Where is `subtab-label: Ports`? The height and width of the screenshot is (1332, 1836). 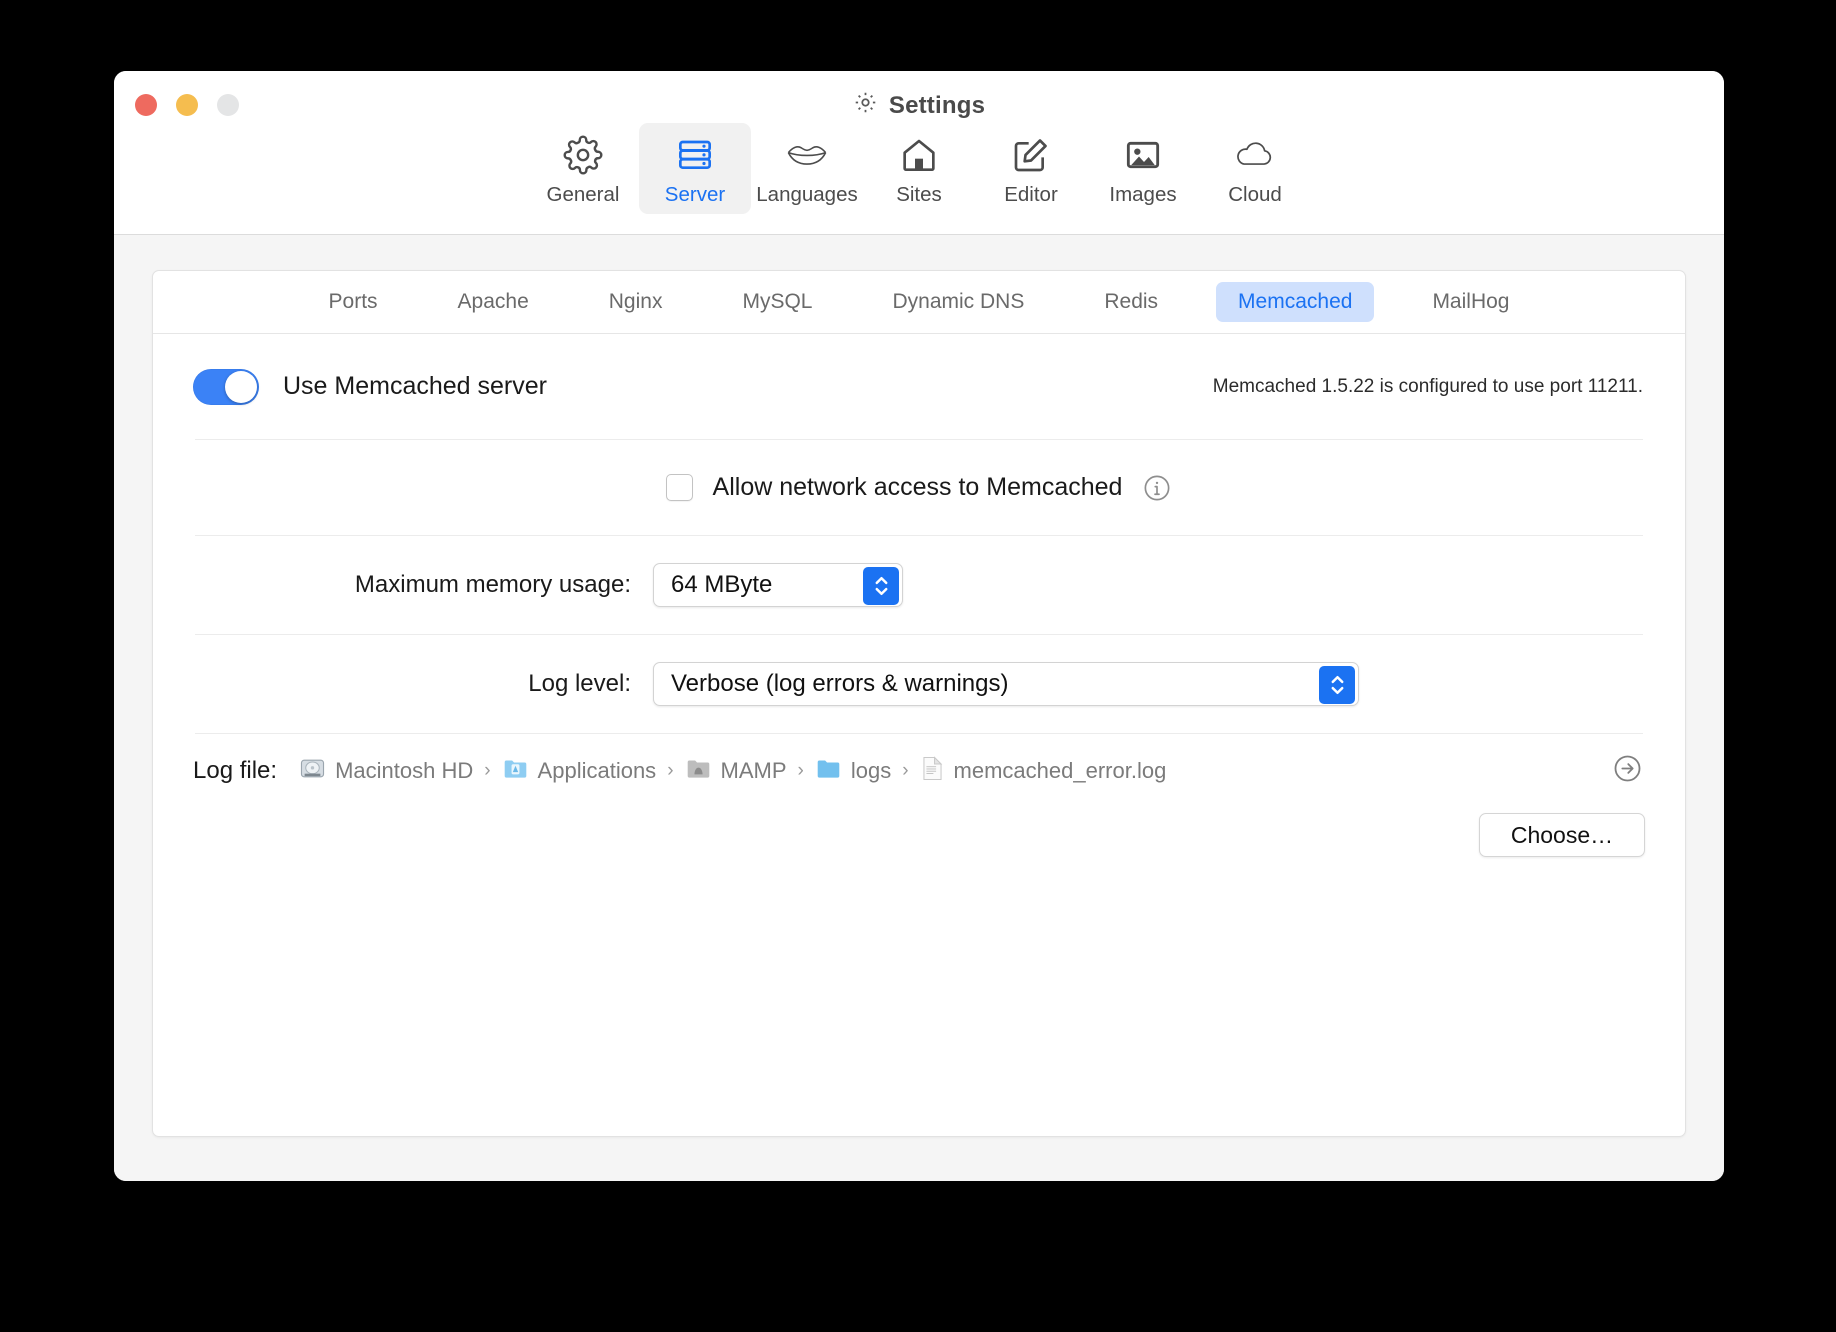 subtab-label: Ports is located at coordinates (353, 301).